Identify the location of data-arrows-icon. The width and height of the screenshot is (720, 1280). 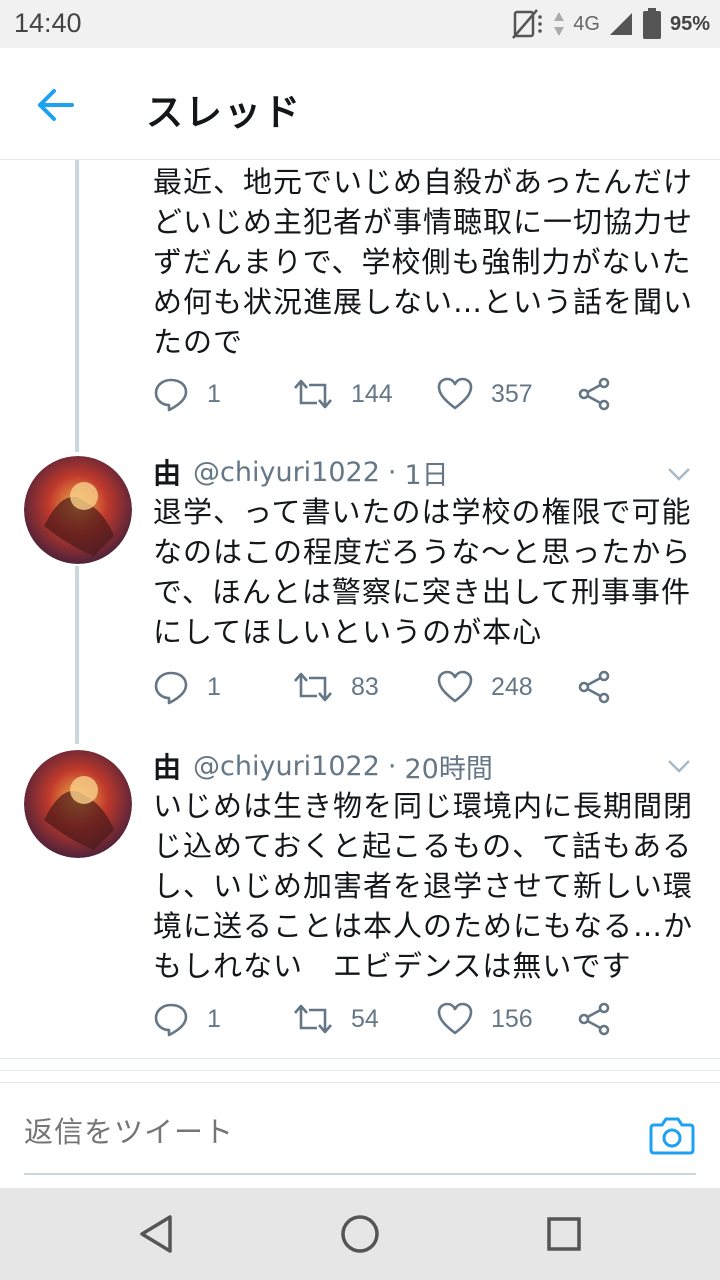
(559, 24).